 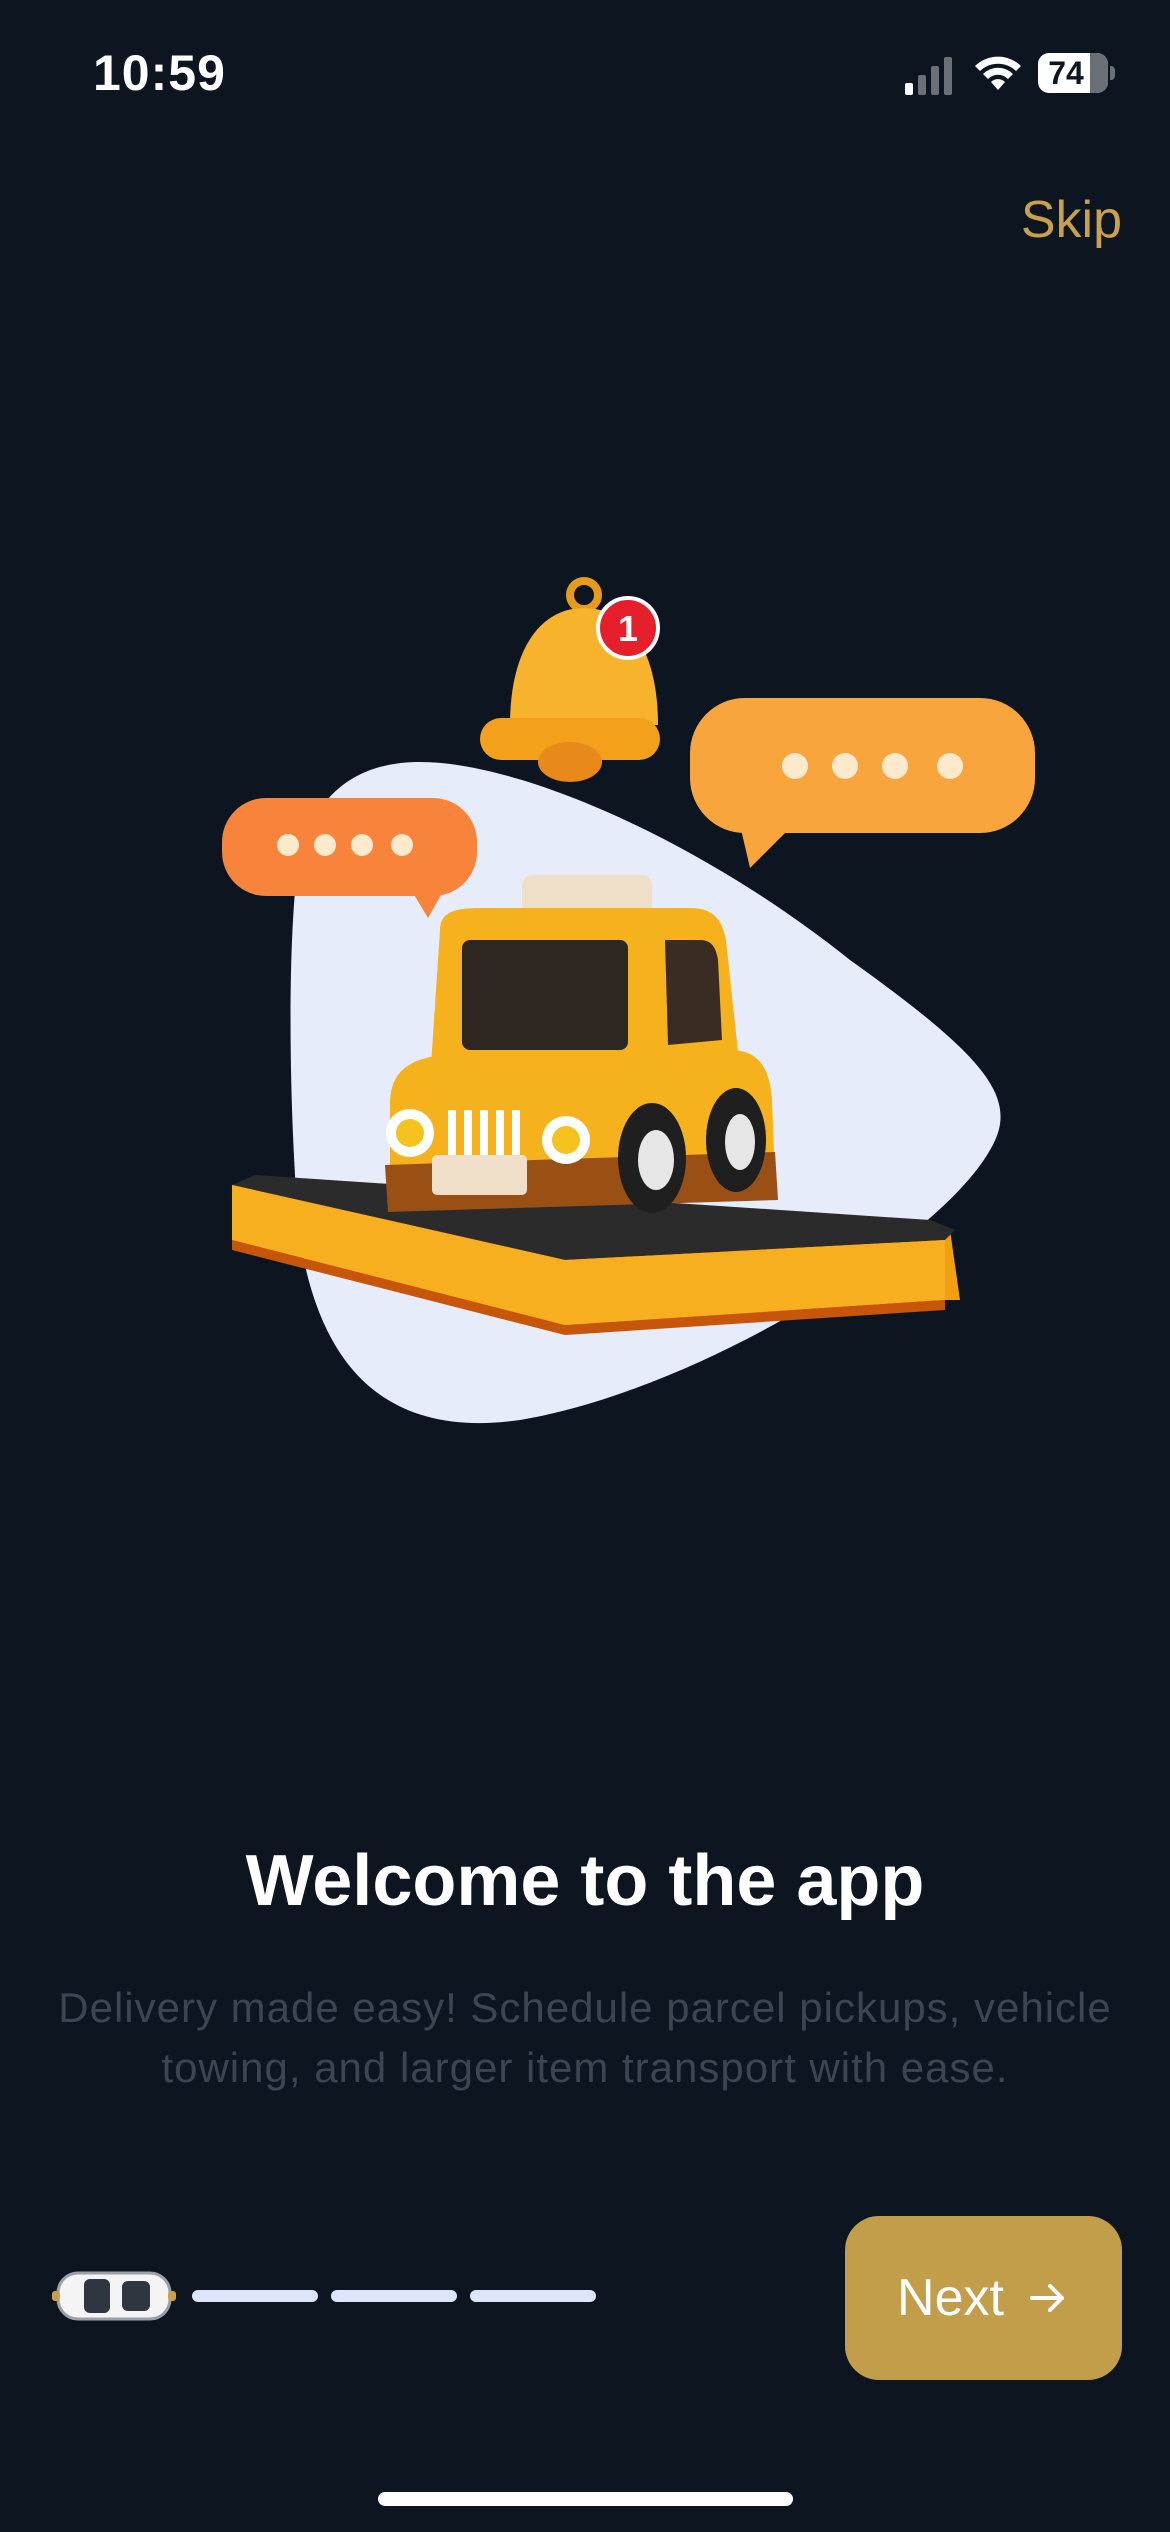 I want to click on skip-button: Skip, so click(x=1071, y=220).